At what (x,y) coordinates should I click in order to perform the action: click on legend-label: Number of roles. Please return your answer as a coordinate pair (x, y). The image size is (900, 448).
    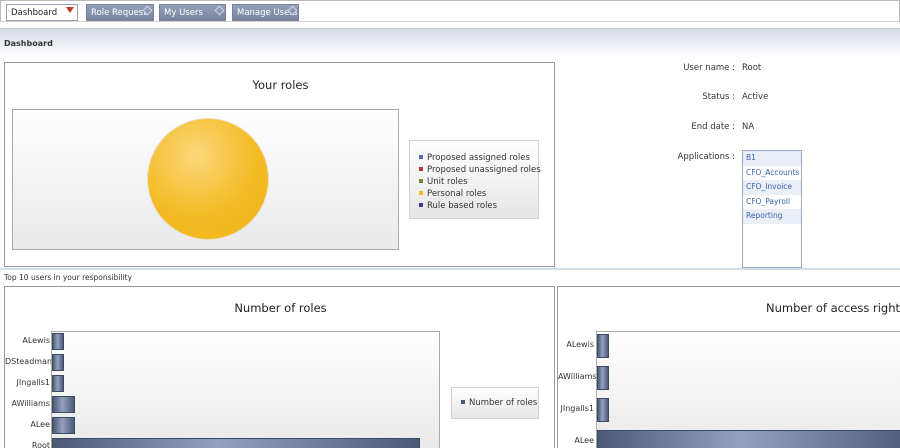
    Looking at the image, I should click on (503, 403).